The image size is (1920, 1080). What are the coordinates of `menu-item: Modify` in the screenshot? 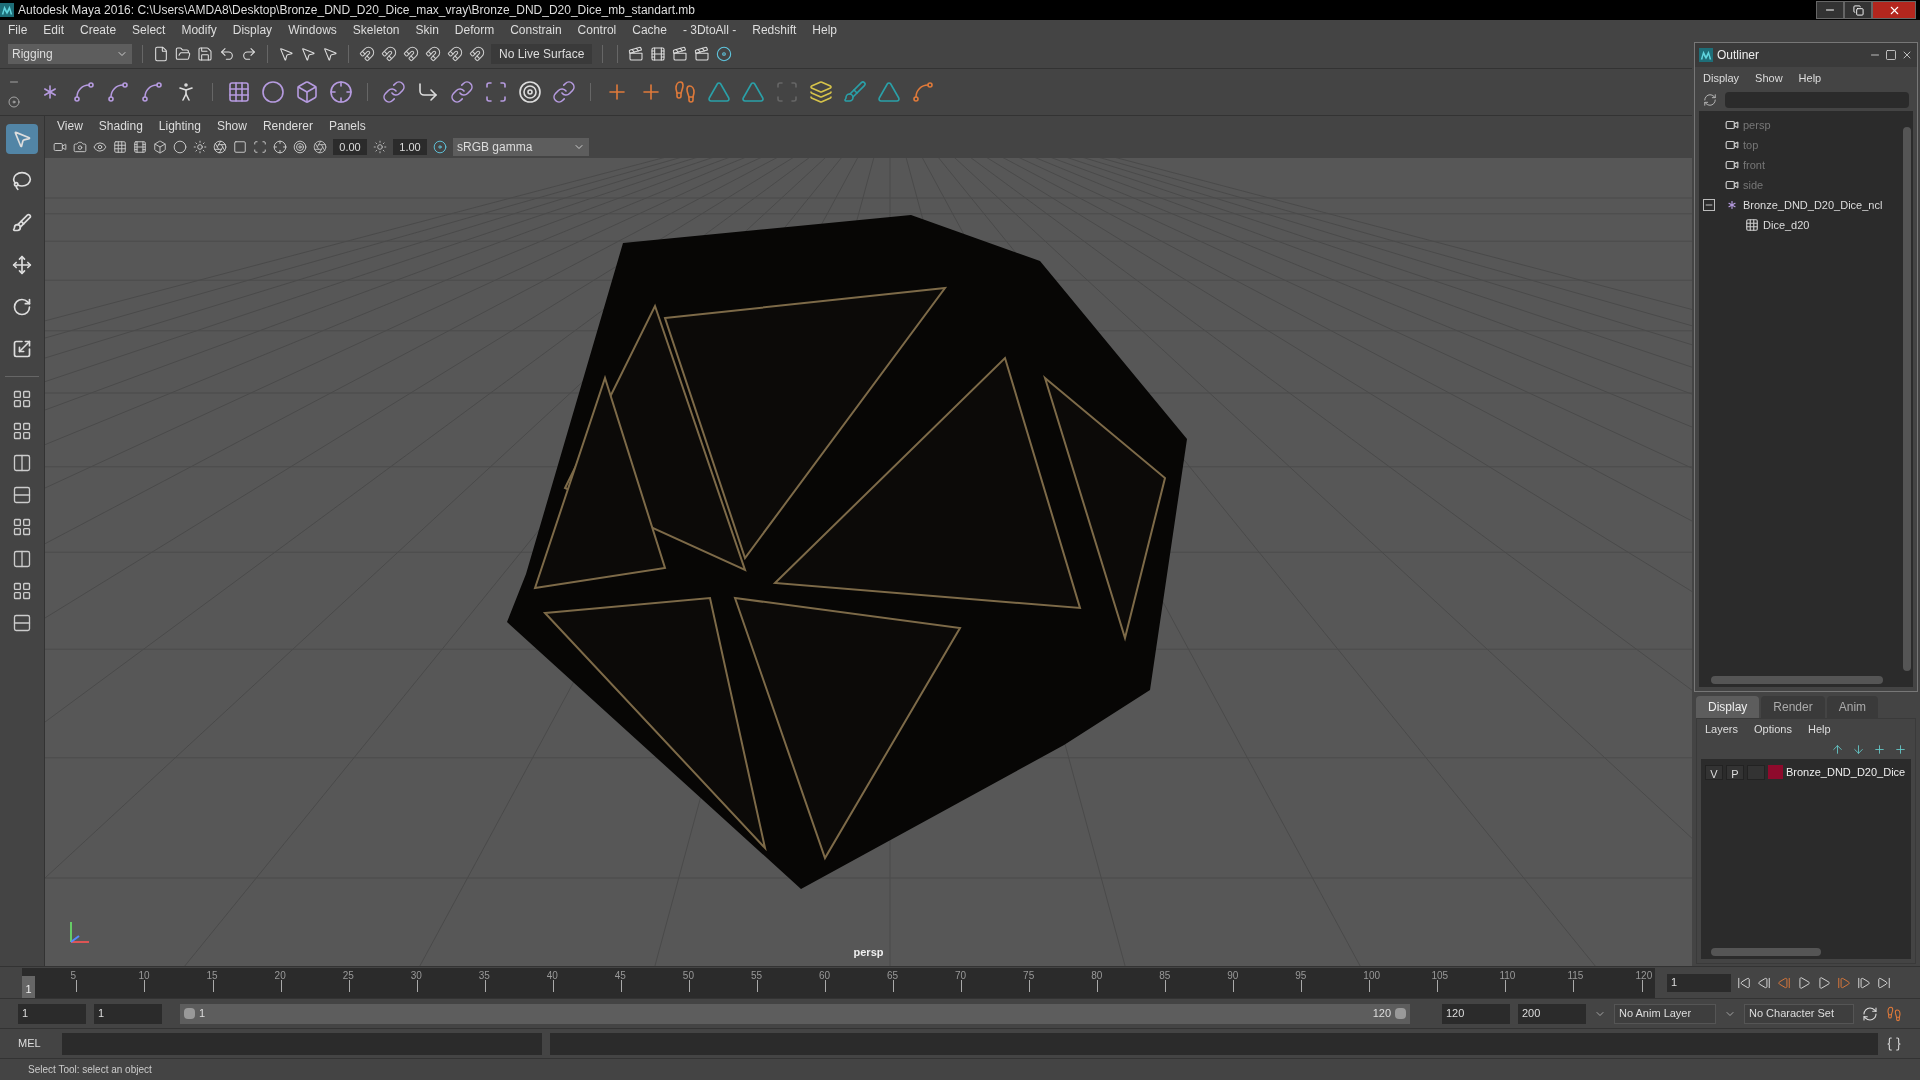 It's located at (199, 30).